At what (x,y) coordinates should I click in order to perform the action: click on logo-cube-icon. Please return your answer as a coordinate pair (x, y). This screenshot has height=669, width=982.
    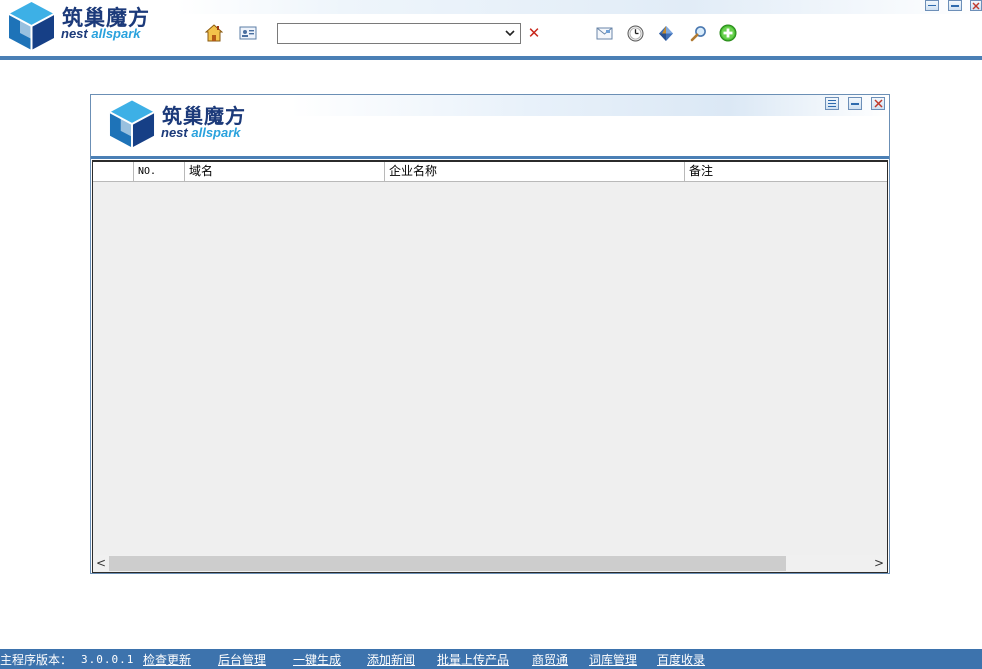
    Looking at the image, I should click on (31, 26).